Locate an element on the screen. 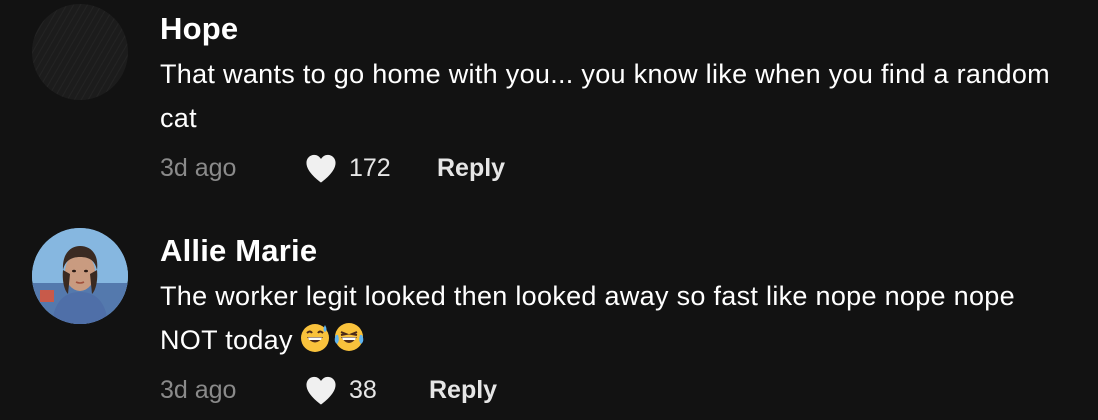  comment-username: Hope is located at coordinates (619, 29).